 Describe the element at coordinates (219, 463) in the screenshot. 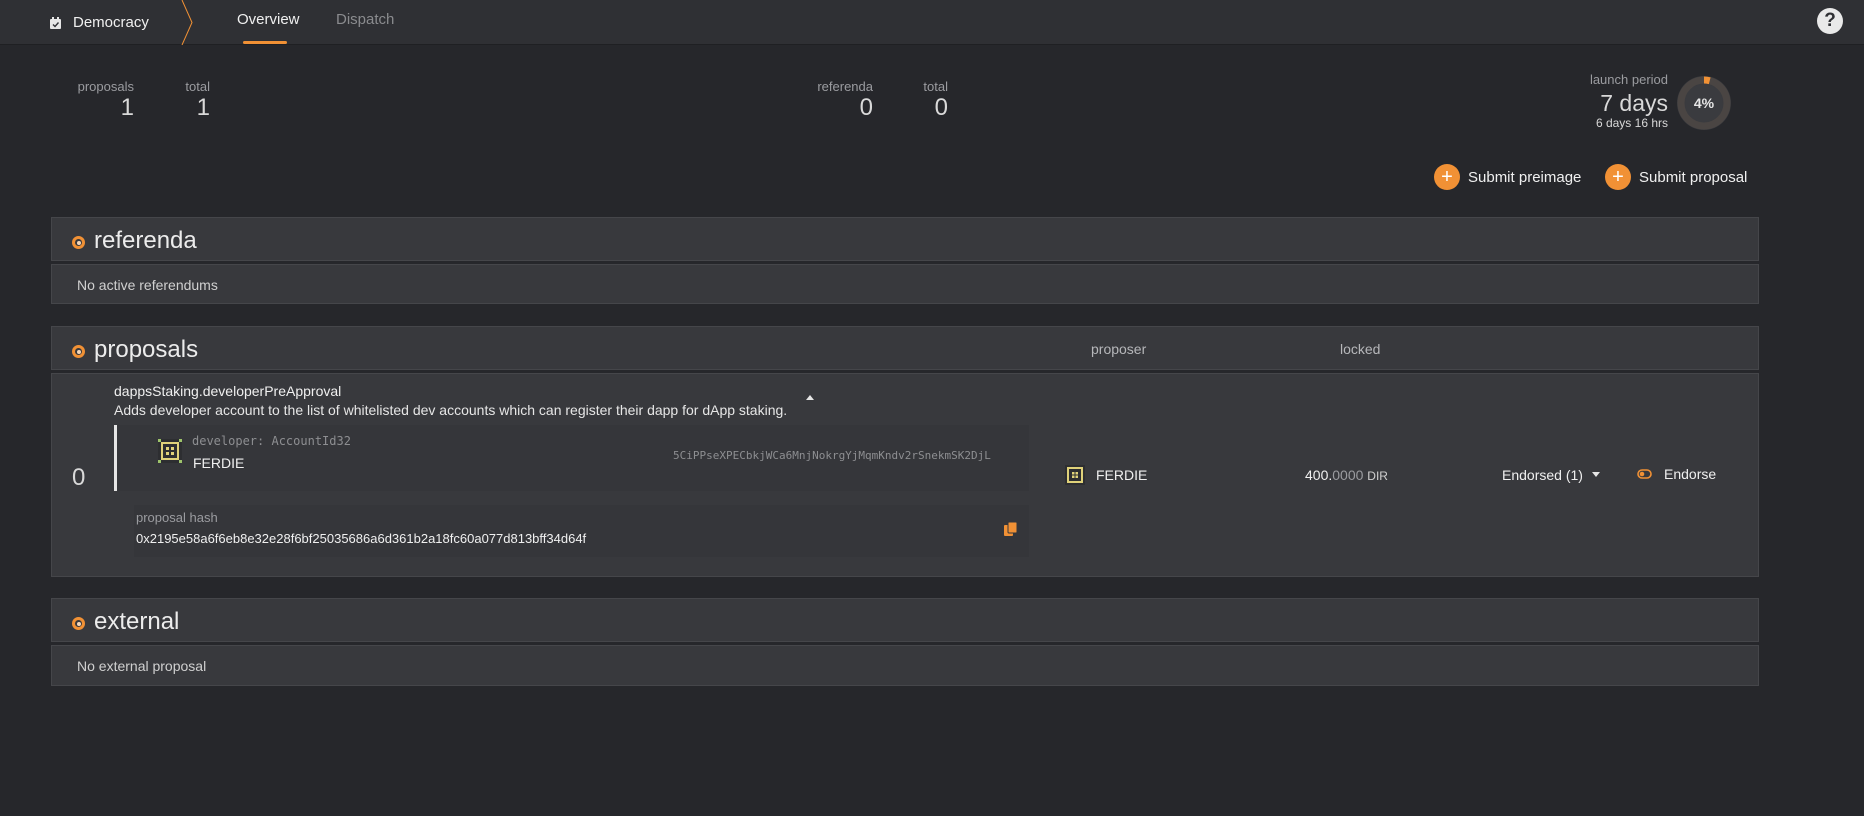

I see `param-account-name: FERDIE` at that location.